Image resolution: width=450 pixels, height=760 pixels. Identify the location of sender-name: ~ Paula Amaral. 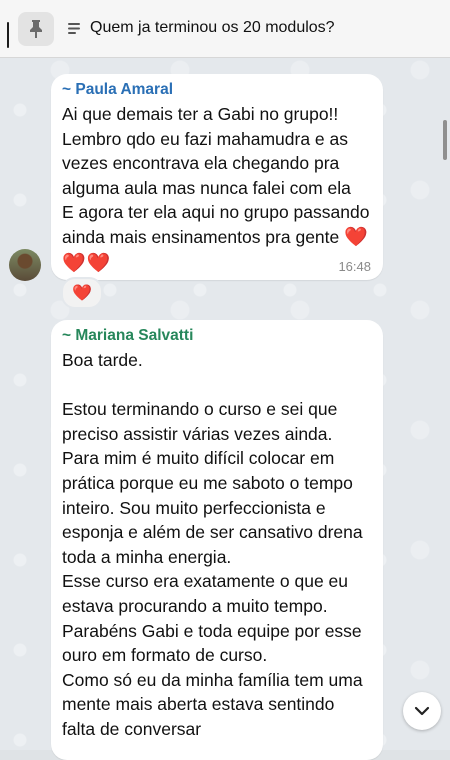
(217, 90).